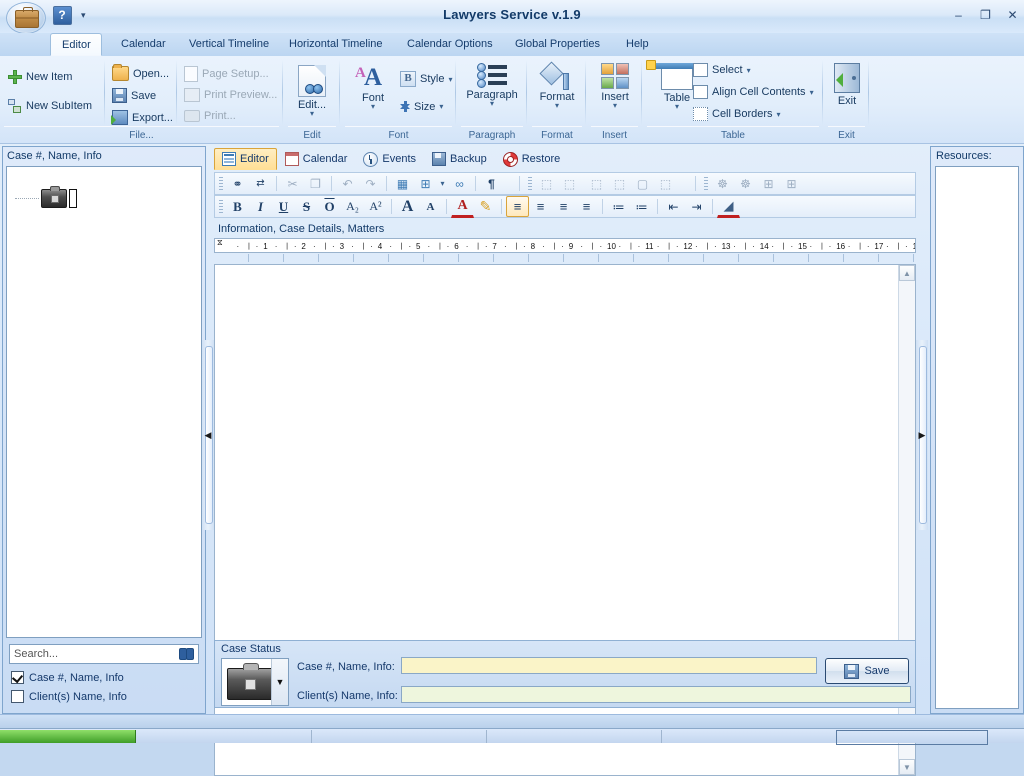 The height and width of the screenshot is (776, 1024). I want to click on ribbon-tab-editor: Editor, so click(76, 44).